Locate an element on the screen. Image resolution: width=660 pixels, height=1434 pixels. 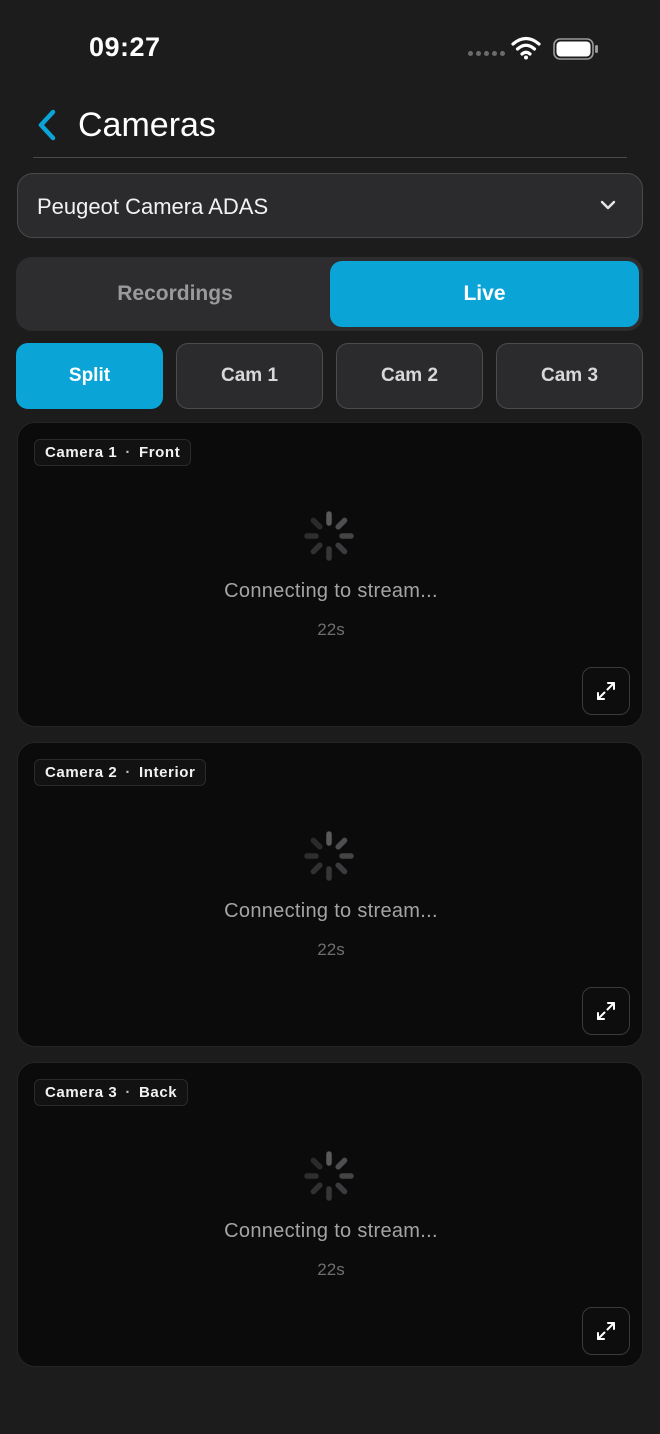
chevron-left-icon is located at coordinates (48, 125).